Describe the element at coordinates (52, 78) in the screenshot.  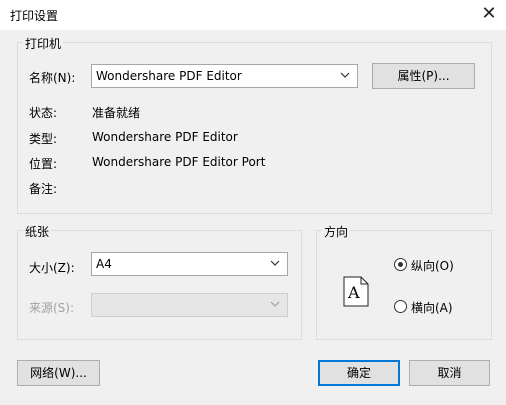
I see `printer-name-label: 名称(N):` at that location.